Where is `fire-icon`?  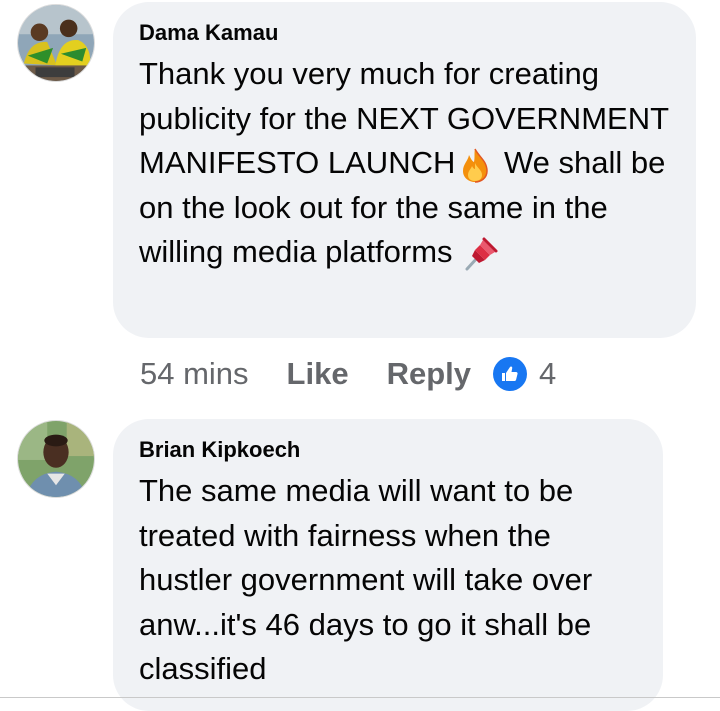
fire-icon is located at coordinates (475, 165).